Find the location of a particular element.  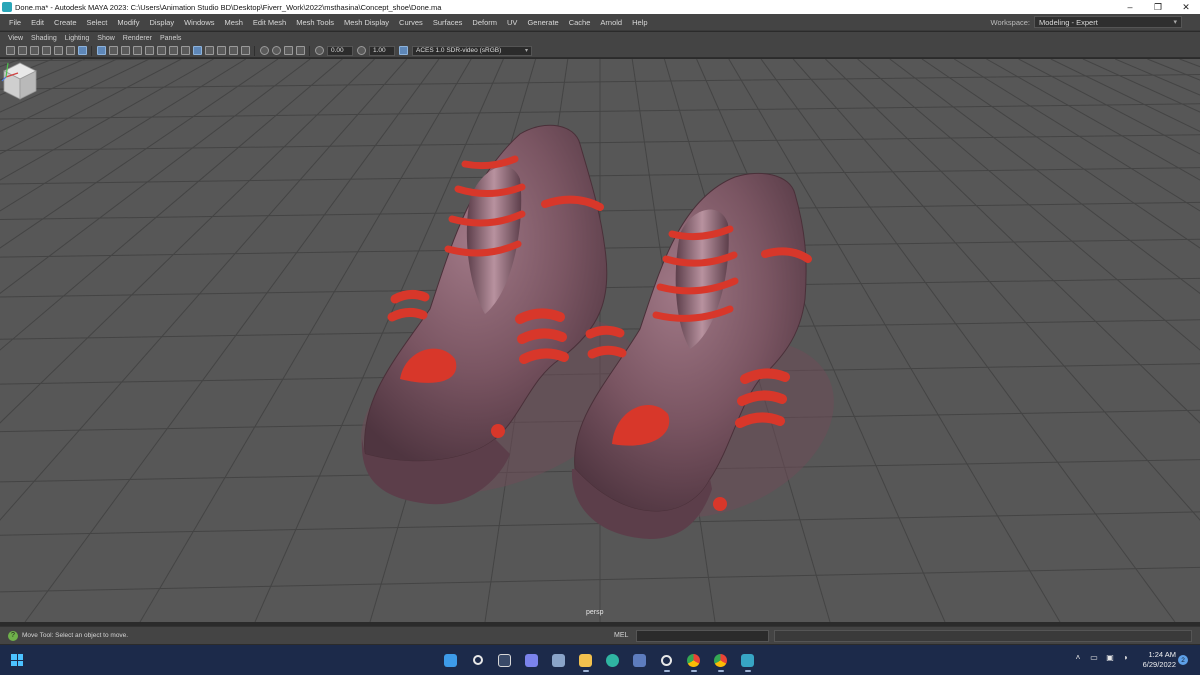

menu-curves: Curves is located at coordinates (411, 22).